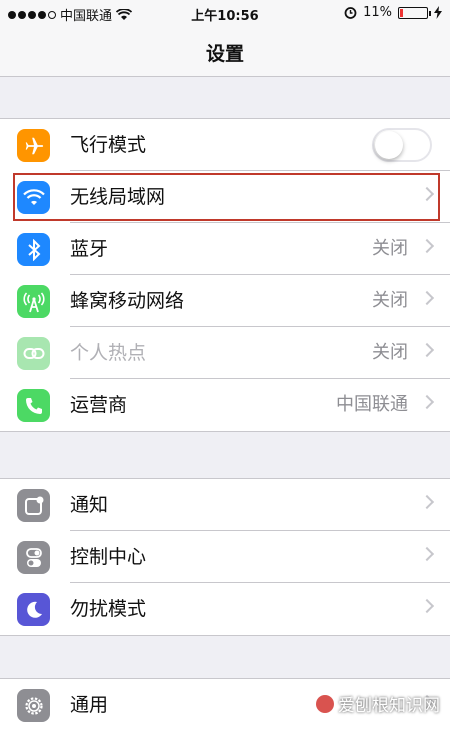 The image size is (450, 731). I want to click on row-value: 中国联通, so click(372, 404).